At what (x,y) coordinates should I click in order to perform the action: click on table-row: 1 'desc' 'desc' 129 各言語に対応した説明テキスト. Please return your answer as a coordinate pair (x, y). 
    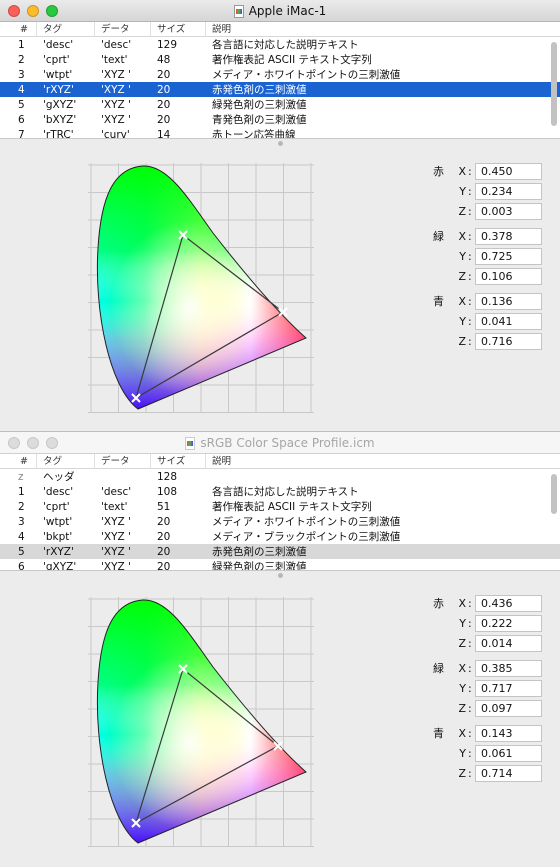
    Looking at the image, I should click on (280, 44).